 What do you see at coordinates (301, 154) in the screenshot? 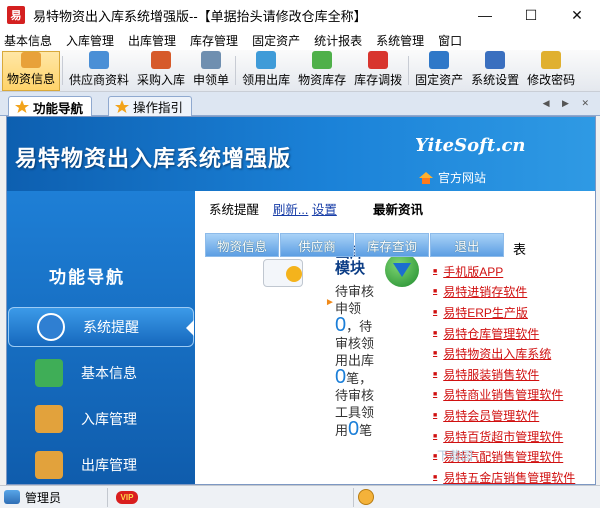
I see `banner: 易特物资出入库系统增强版 YiteSoft.cn 官方网站` at bounding box center [301, 154].